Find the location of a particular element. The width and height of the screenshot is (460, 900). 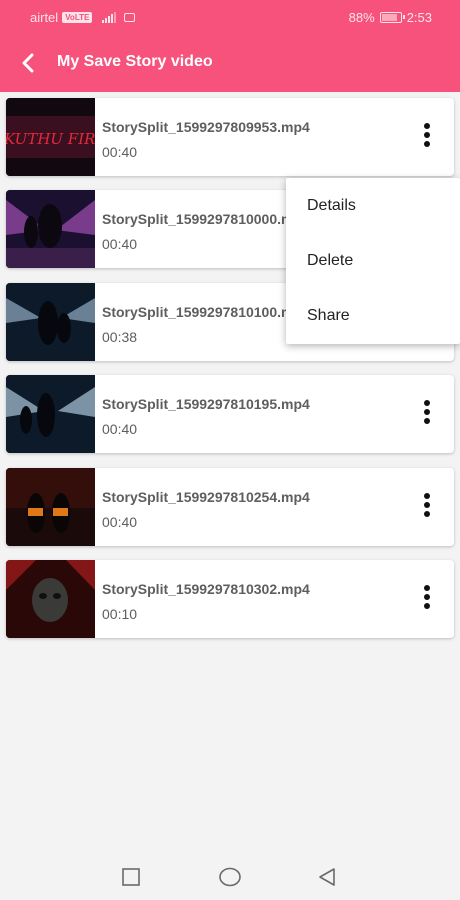

thumbnail-text: KUTHU FIRE is located at coordinates (50, 139).